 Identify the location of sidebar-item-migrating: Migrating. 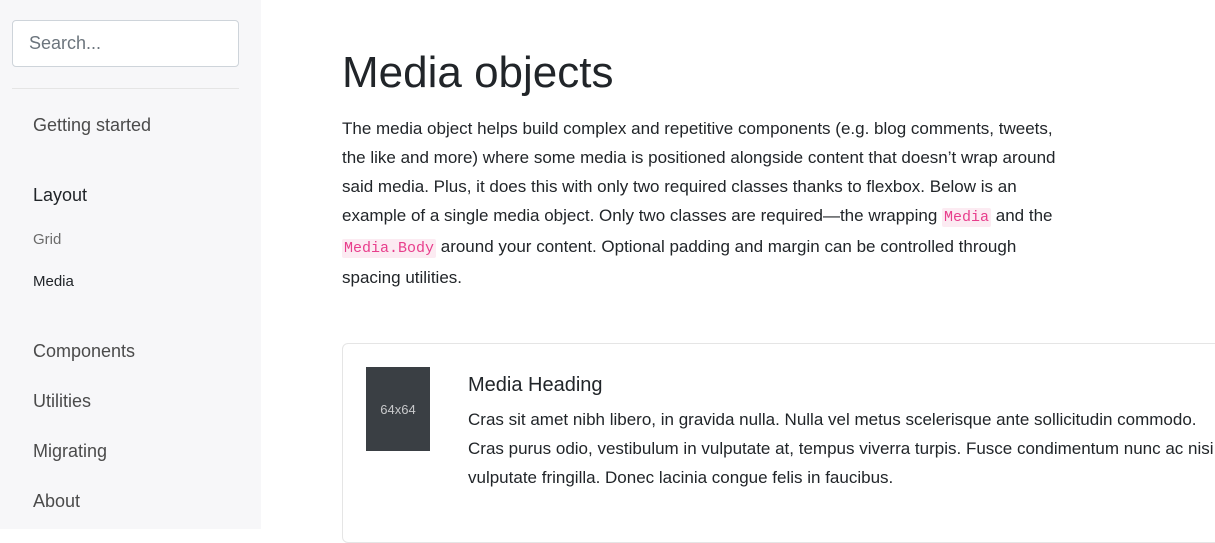
(70, 451).